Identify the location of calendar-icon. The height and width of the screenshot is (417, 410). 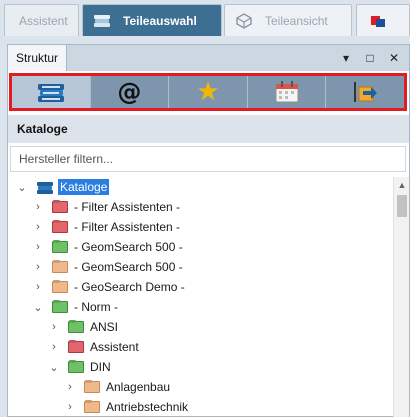
(287, 92).